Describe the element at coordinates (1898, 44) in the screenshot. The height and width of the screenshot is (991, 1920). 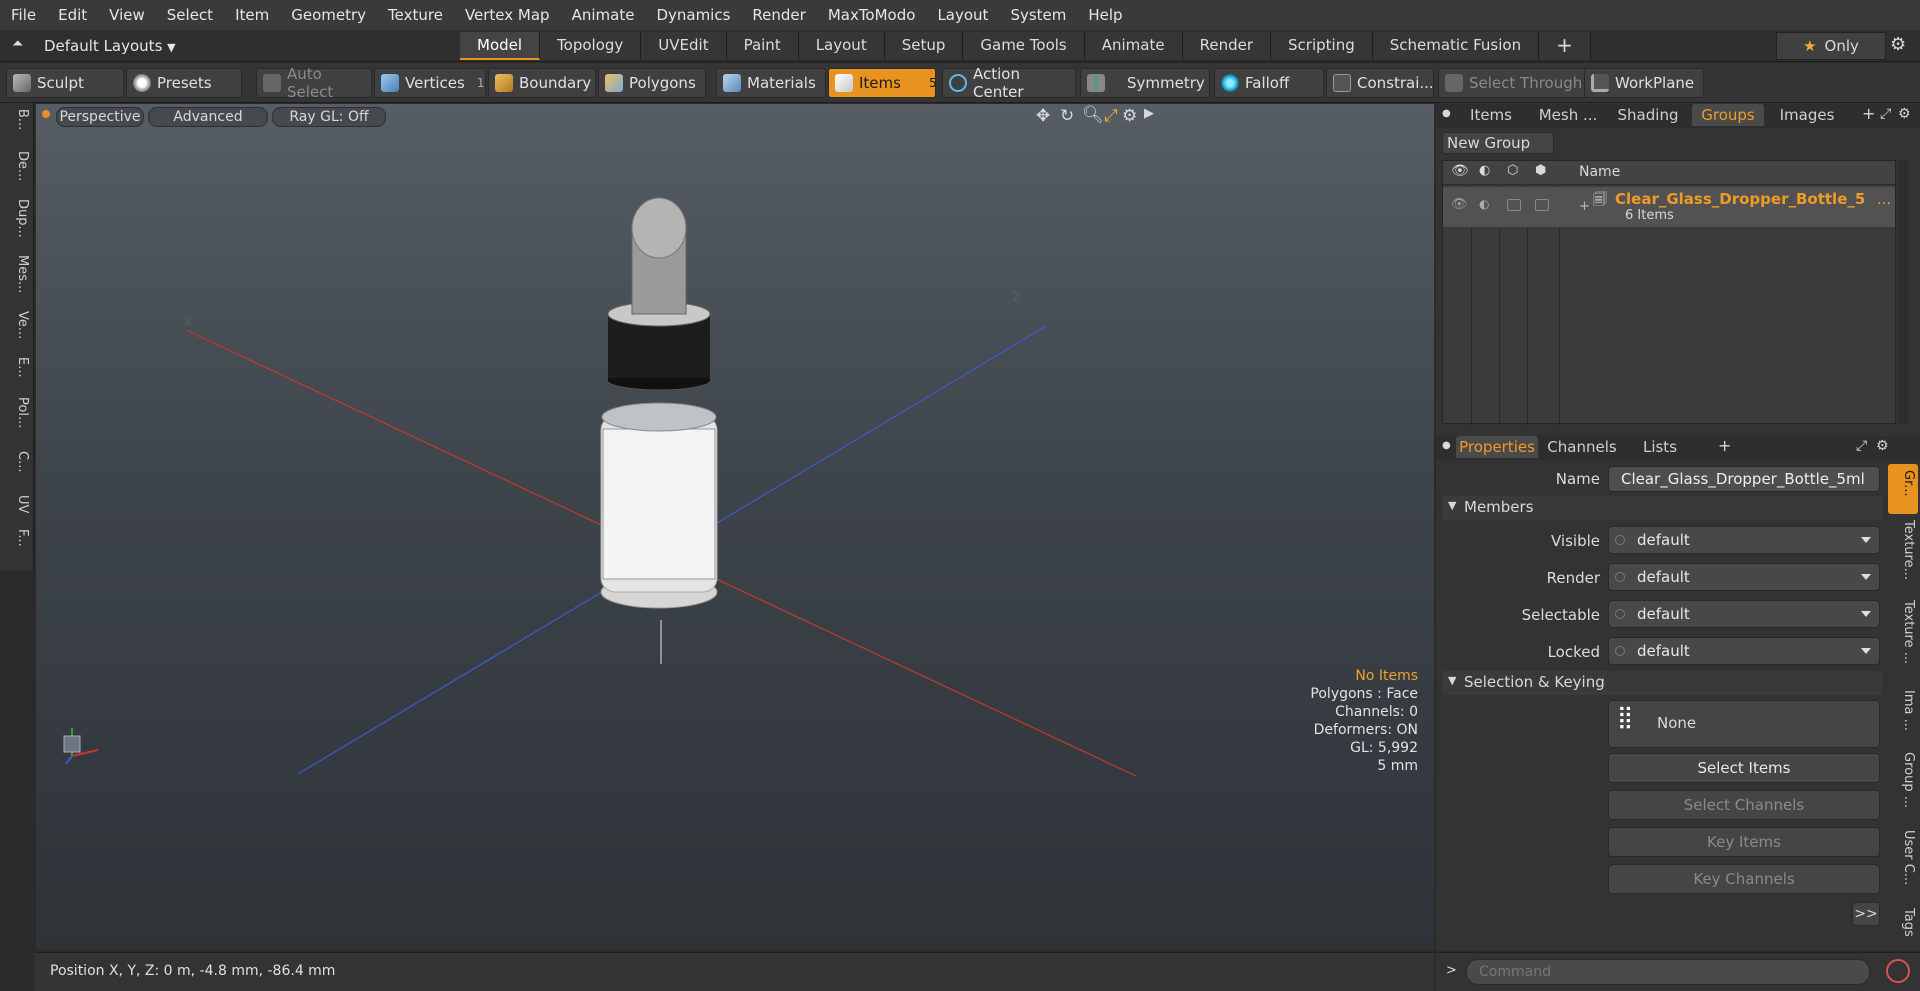
I see `gear-icon: ⚙` at that location.